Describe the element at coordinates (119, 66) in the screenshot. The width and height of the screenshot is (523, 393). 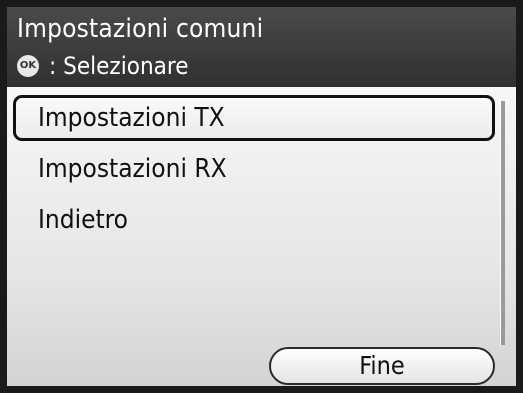
I see `instruction-text: : Selezionare` at that location.